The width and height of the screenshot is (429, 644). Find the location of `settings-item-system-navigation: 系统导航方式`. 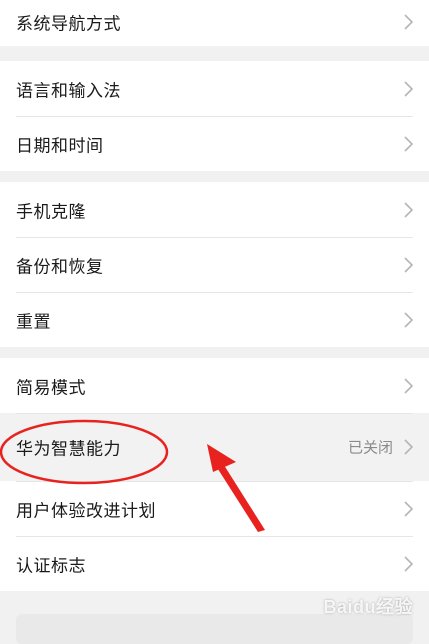

settings-item-system-navigation: 系统导航方式 is located at coordinates (214, 23).